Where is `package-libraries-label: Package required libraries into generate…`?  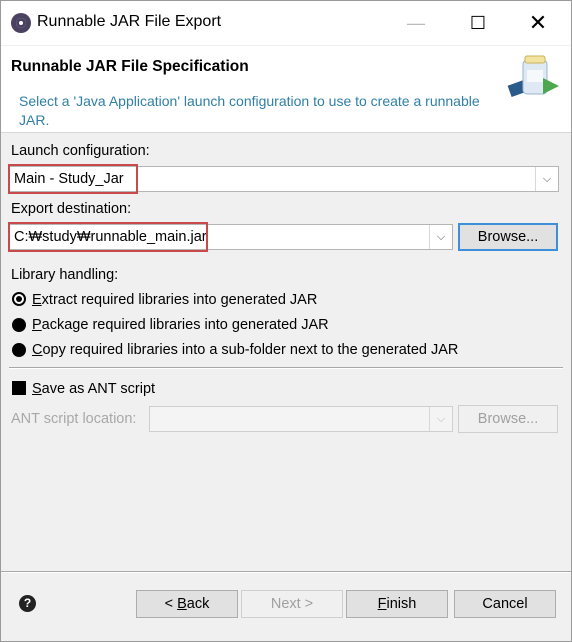 package-libraries-label: Package required libraries into generate… is located at coordinates (180, 325).